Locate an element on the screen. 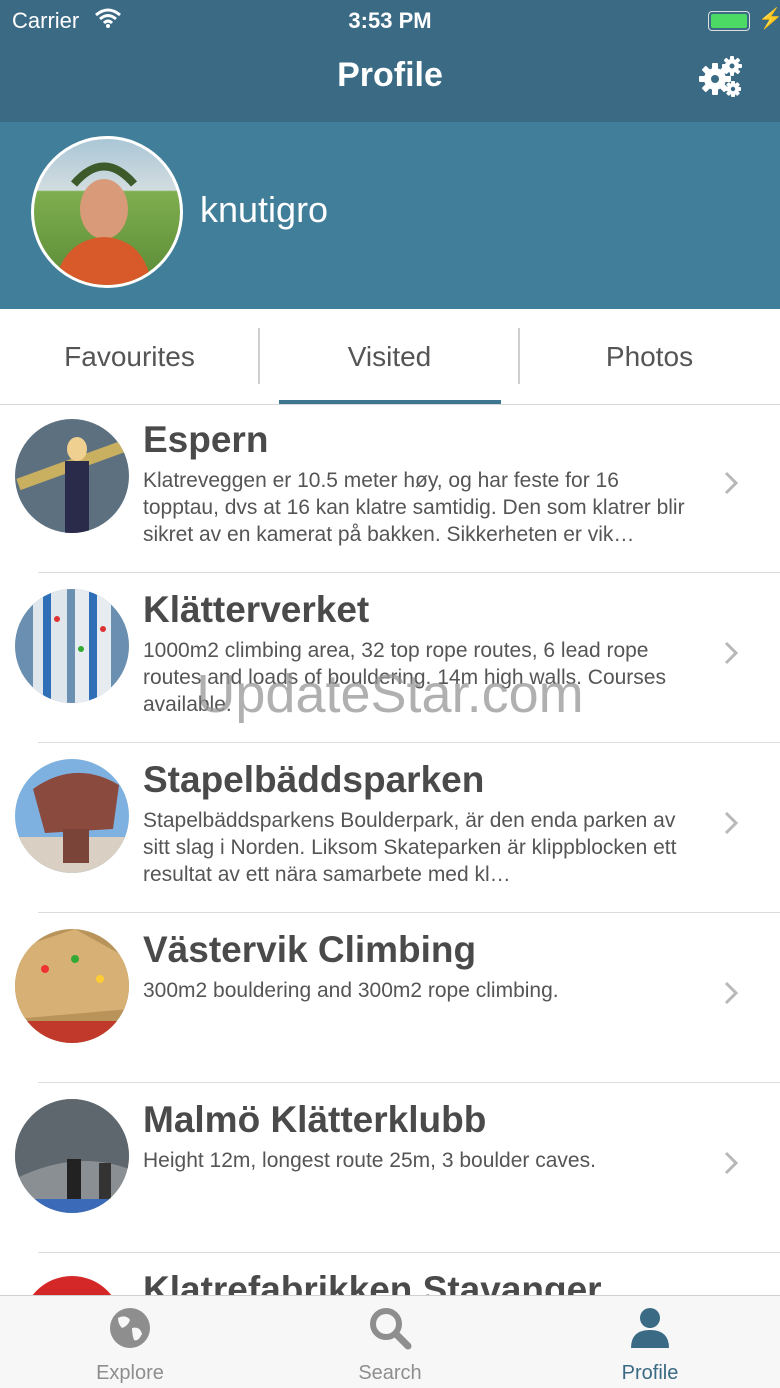 The image size is (780, 1388). status-bar: Carrier 3:53 PM ⚡ is located at coordinates (390, 20).